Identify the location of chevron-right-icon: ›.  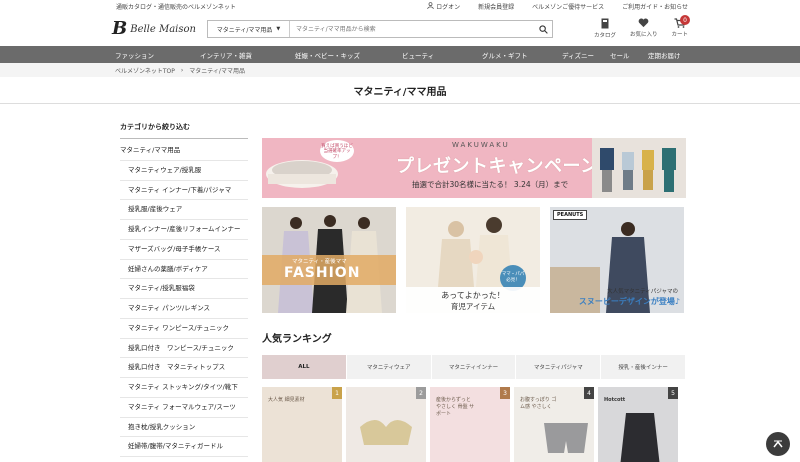
(182, 70).